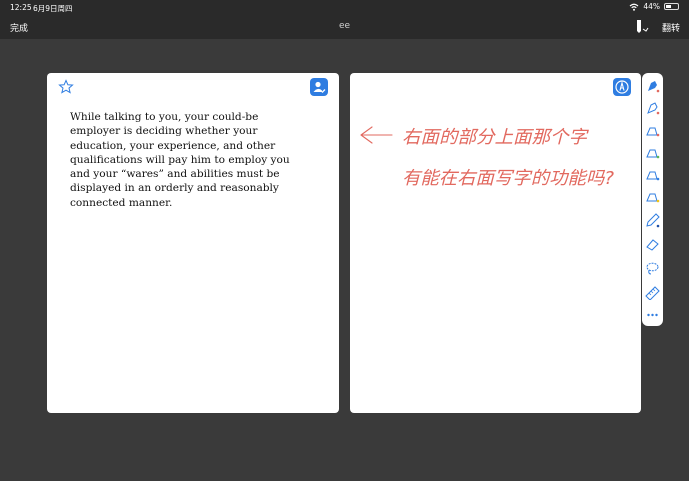 This screenshot has width=689, height=481. What do you see at coordinates (671, 6) in the screenshot?
I see `battery-icon` at bounding box center [671, 6].